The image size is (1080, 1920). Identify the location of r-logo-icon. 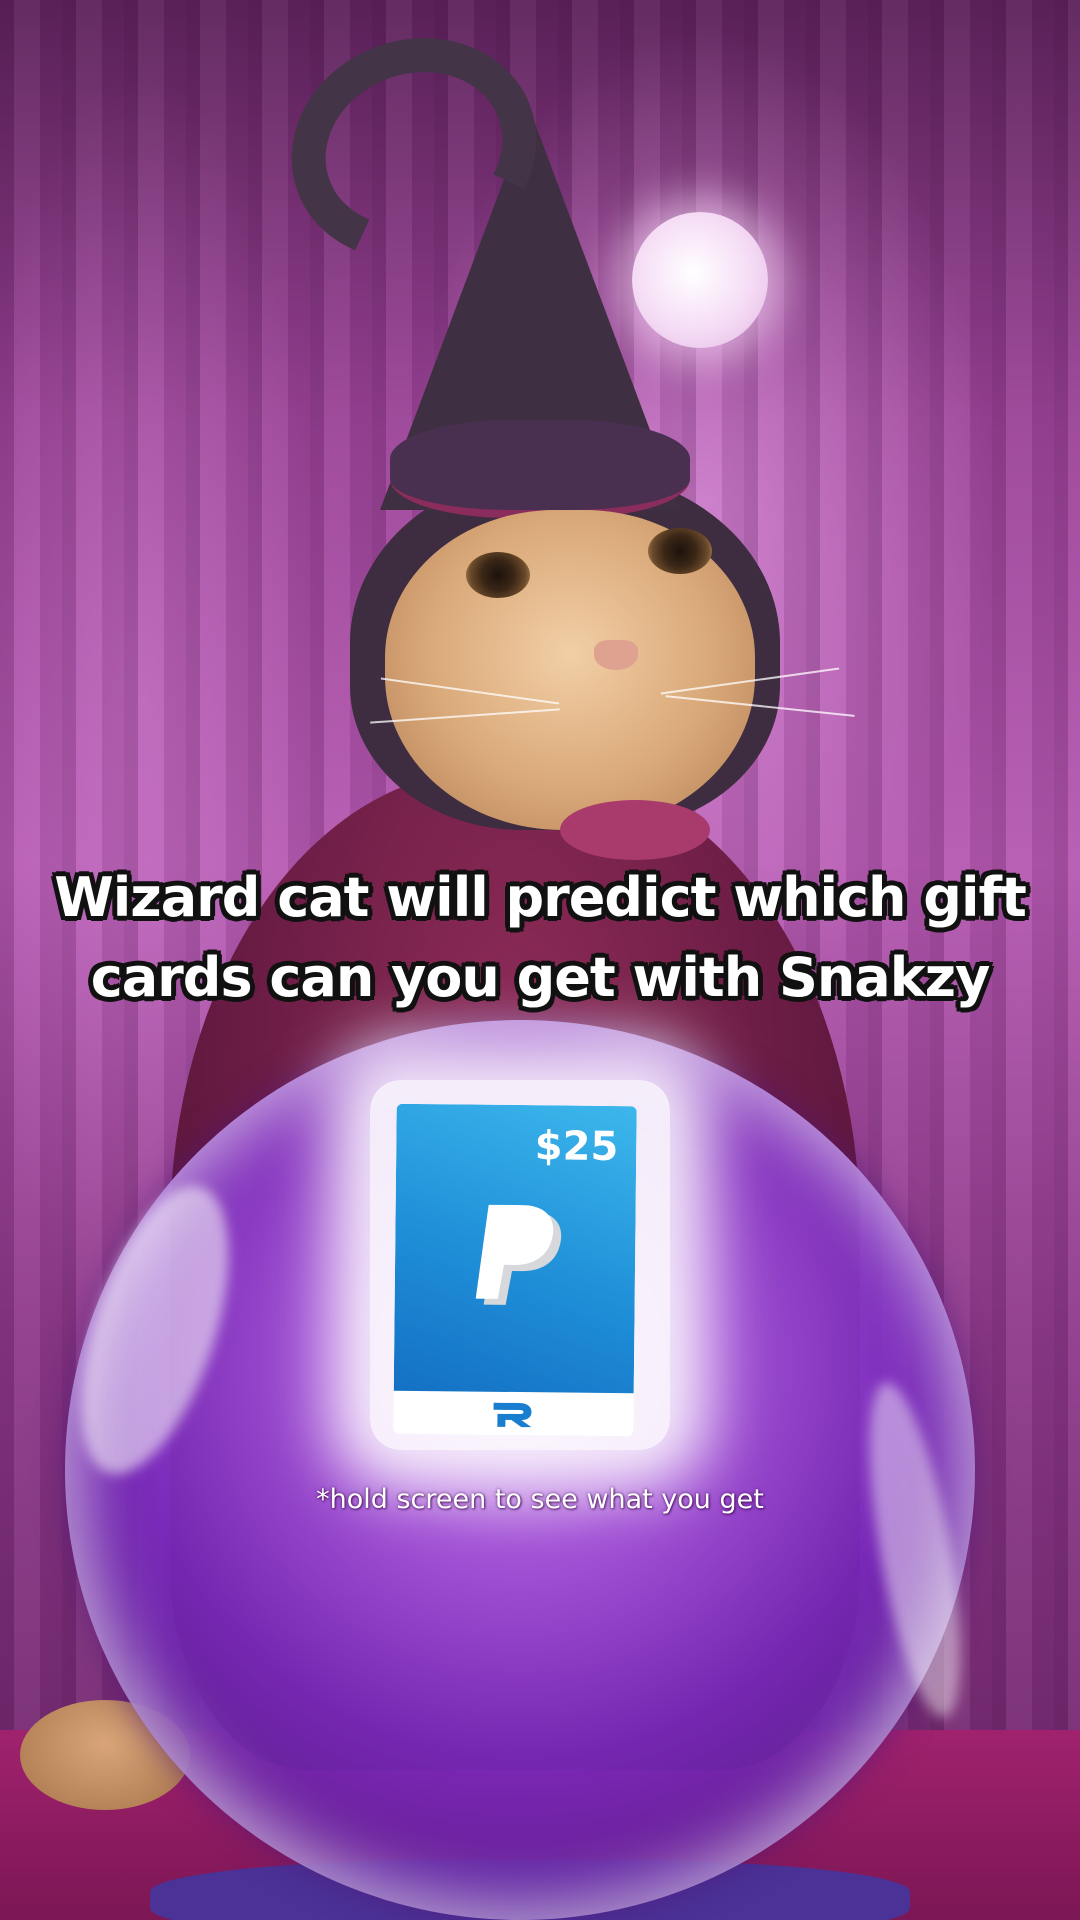
(512, 1415).